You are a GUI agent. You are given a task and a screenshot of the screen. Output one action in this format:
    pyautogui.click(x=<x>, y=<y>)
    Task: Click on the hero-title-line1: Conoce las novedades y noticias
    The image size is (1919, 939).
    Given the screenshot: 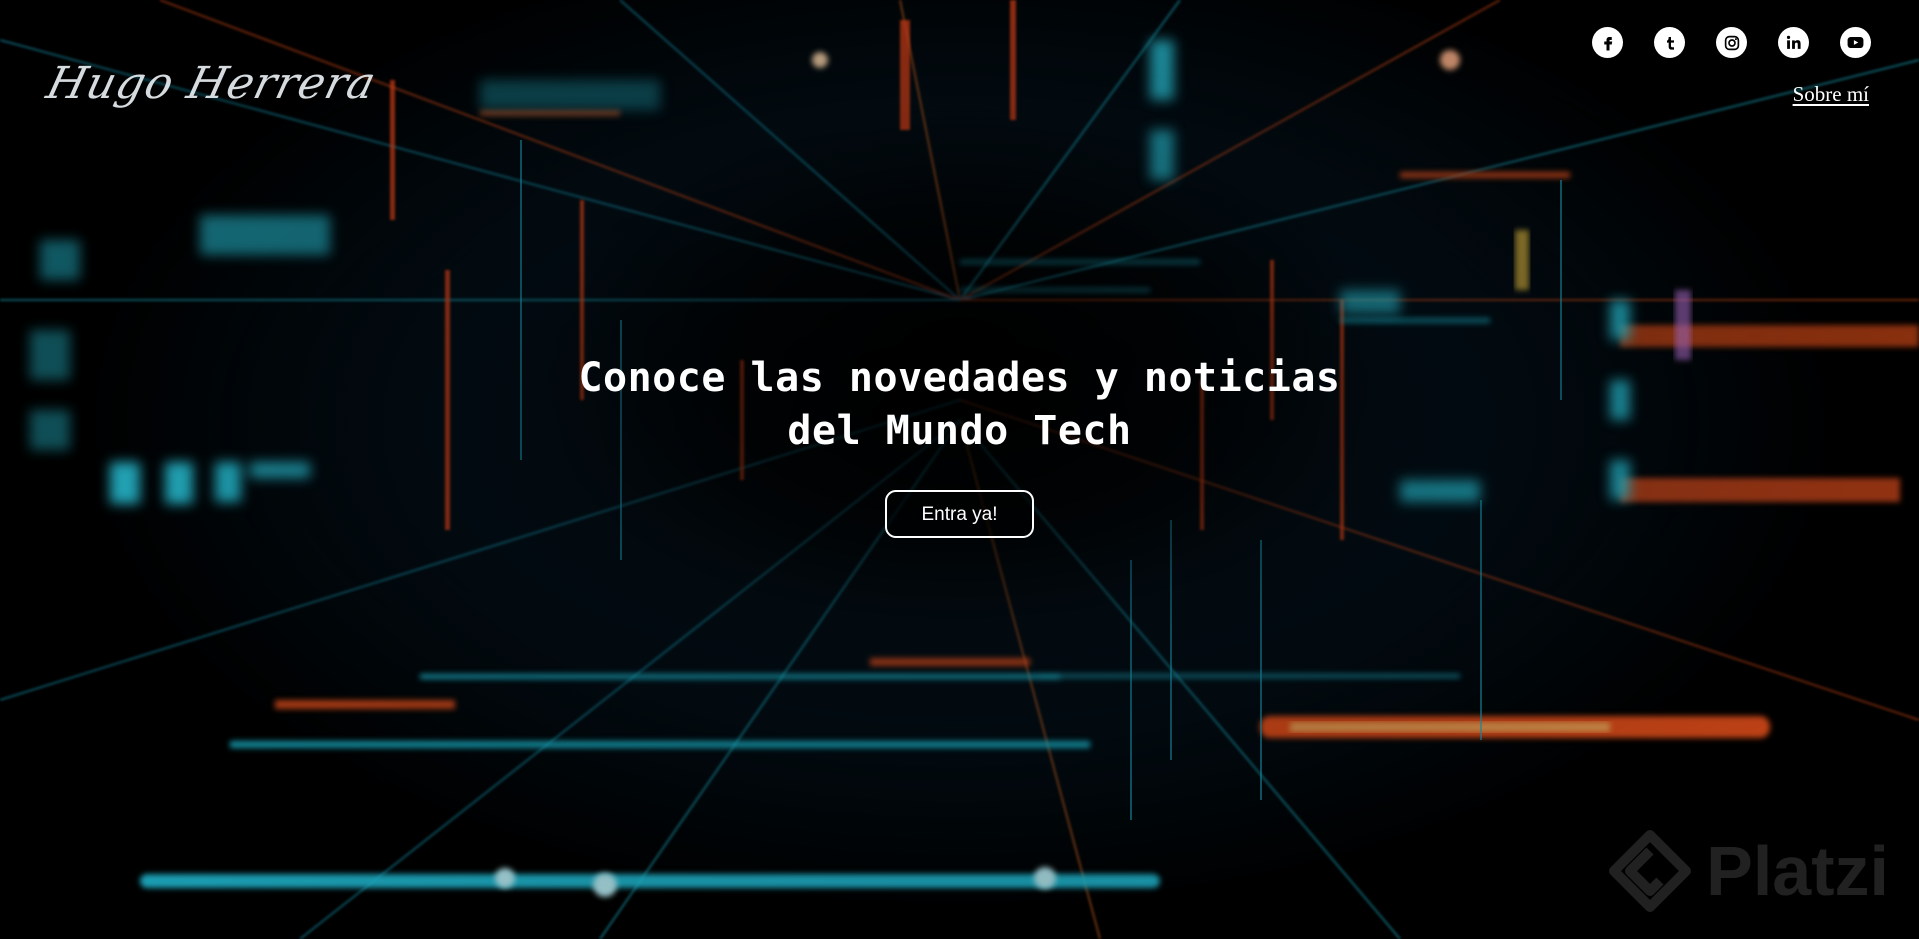 What is the action you would take?
    pyautogui.click(x=959, y=378)
    